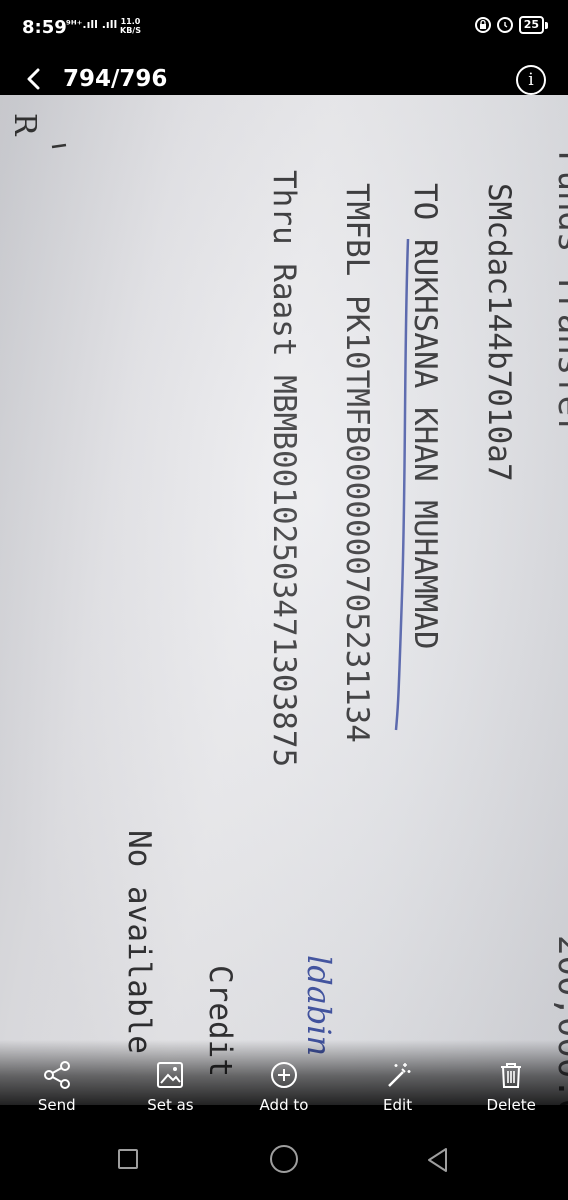 This screenshot has height=1200, width=568. I want to click on network-speed: 11.0 KB/S, so click(130, 26).